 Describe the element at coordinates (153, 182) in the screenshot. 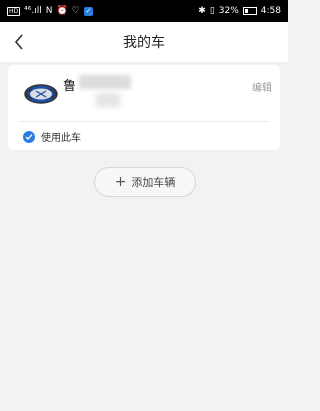

I see `add-car-label: 添加车辆` at that location.